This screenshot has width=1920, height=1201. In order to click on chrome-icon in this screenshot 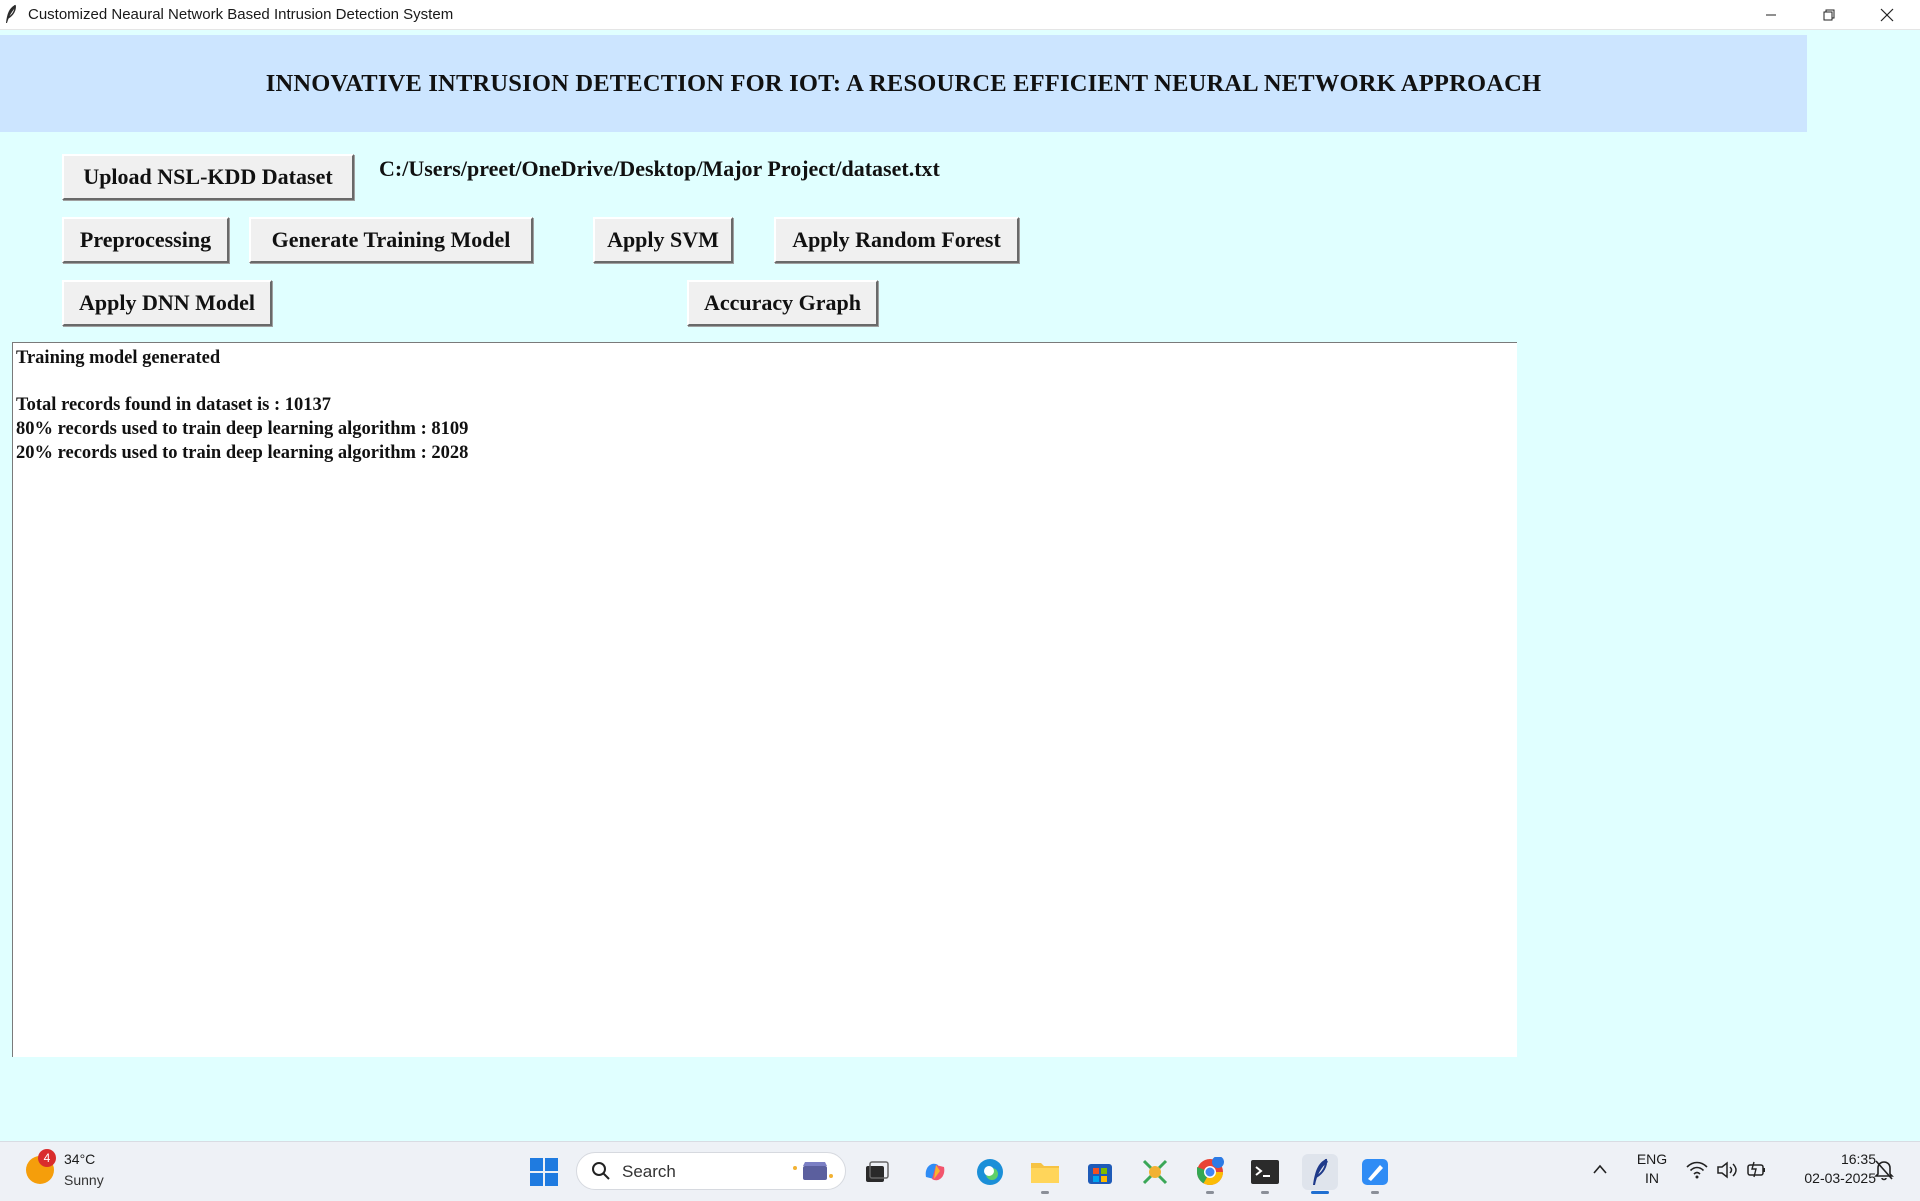, I will do `click(1210, 1174)`.